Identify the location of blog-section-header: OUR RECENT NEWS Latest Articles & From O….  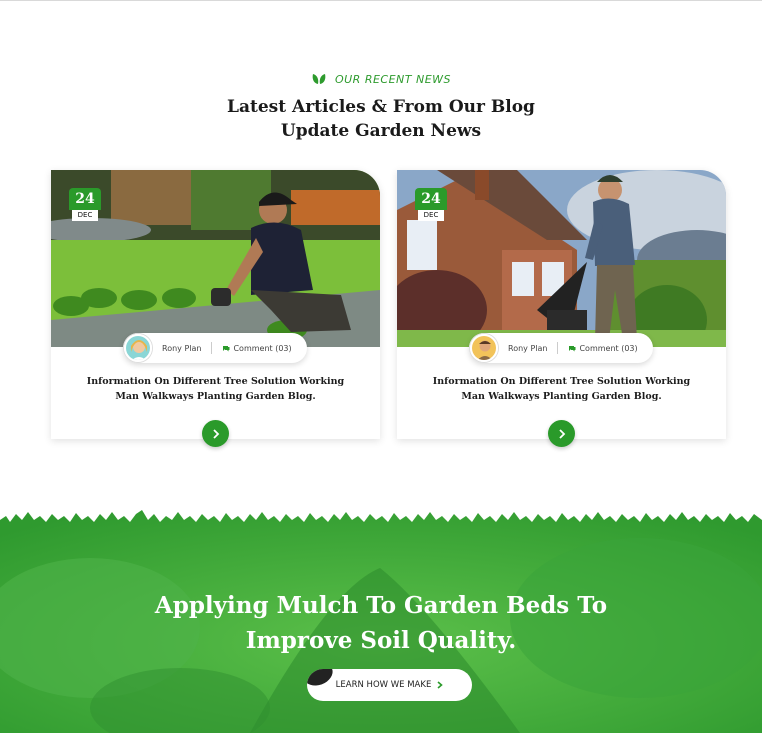
(381, 106).